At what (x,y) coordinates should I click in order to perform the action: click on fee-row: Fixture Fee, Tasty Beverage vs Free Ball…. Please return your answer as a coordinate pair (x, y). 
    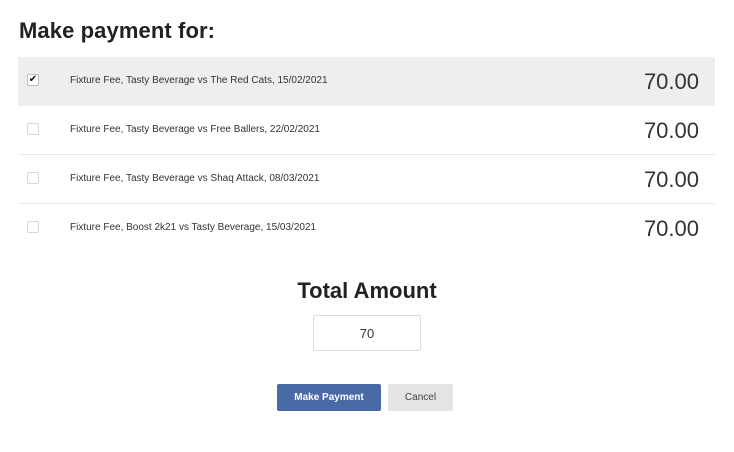
    Looking at the image, I should click on (366, 130).